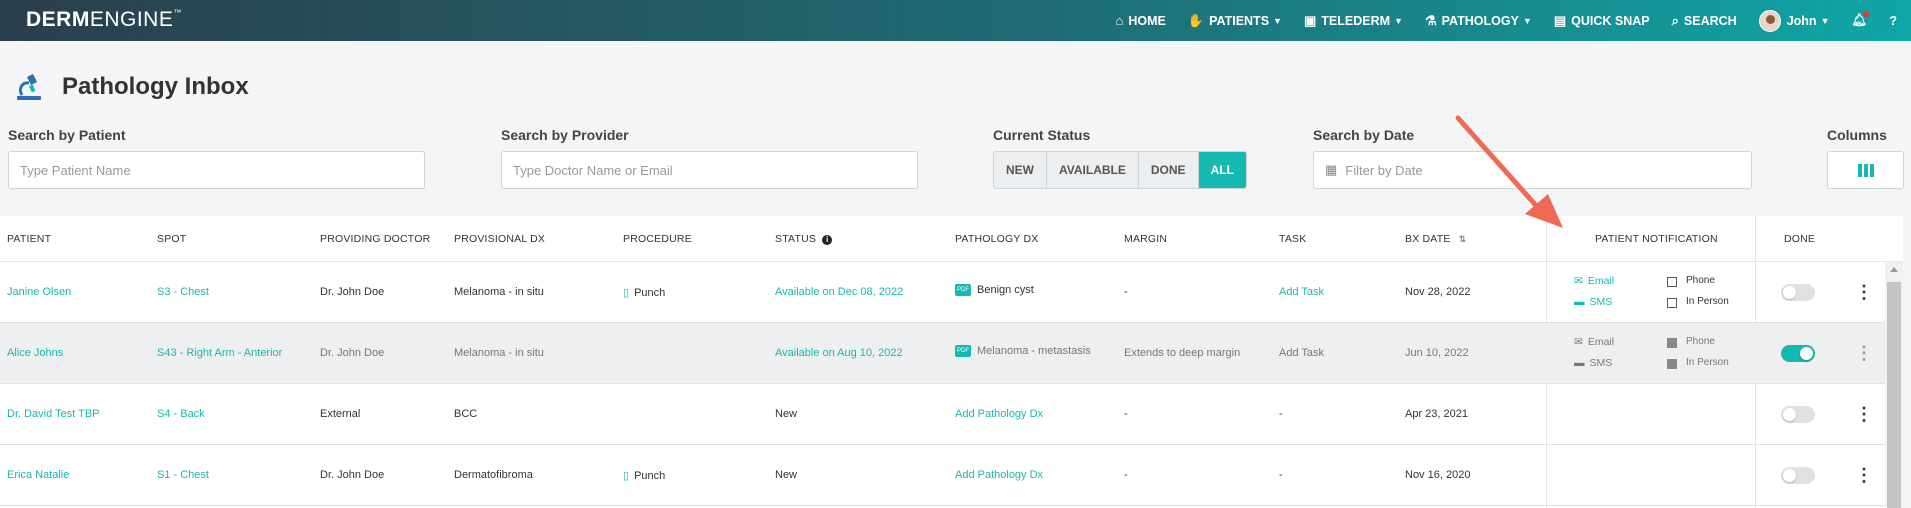  I want to click on notifications-button: 🔔︎, so click(1860, 19).